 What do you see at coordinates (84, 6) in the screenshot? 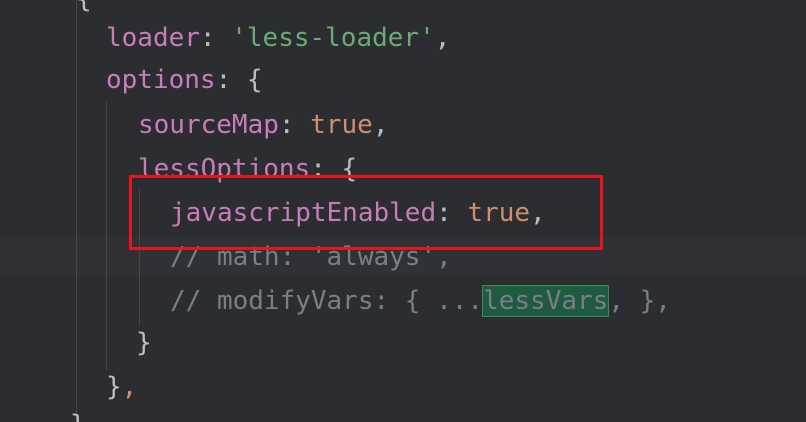
I see `code-fragment-top: {` at bounding box center [84, 6].